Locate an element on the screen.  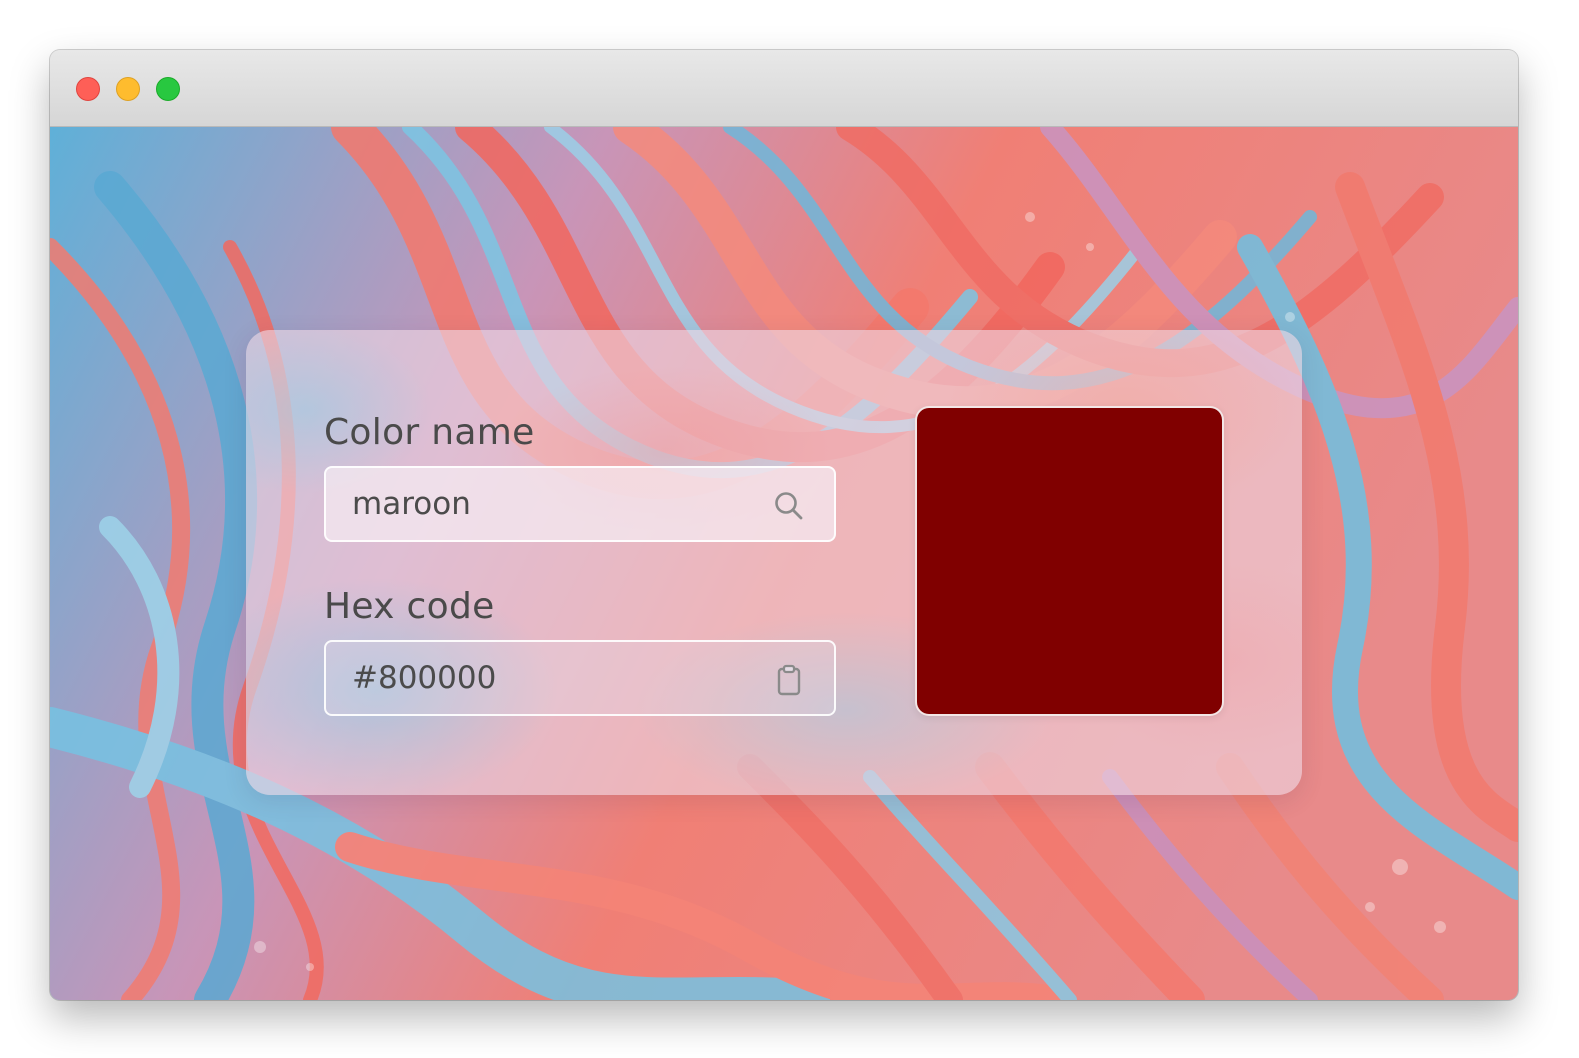
color-name-field is located at coordinates (580, 504).